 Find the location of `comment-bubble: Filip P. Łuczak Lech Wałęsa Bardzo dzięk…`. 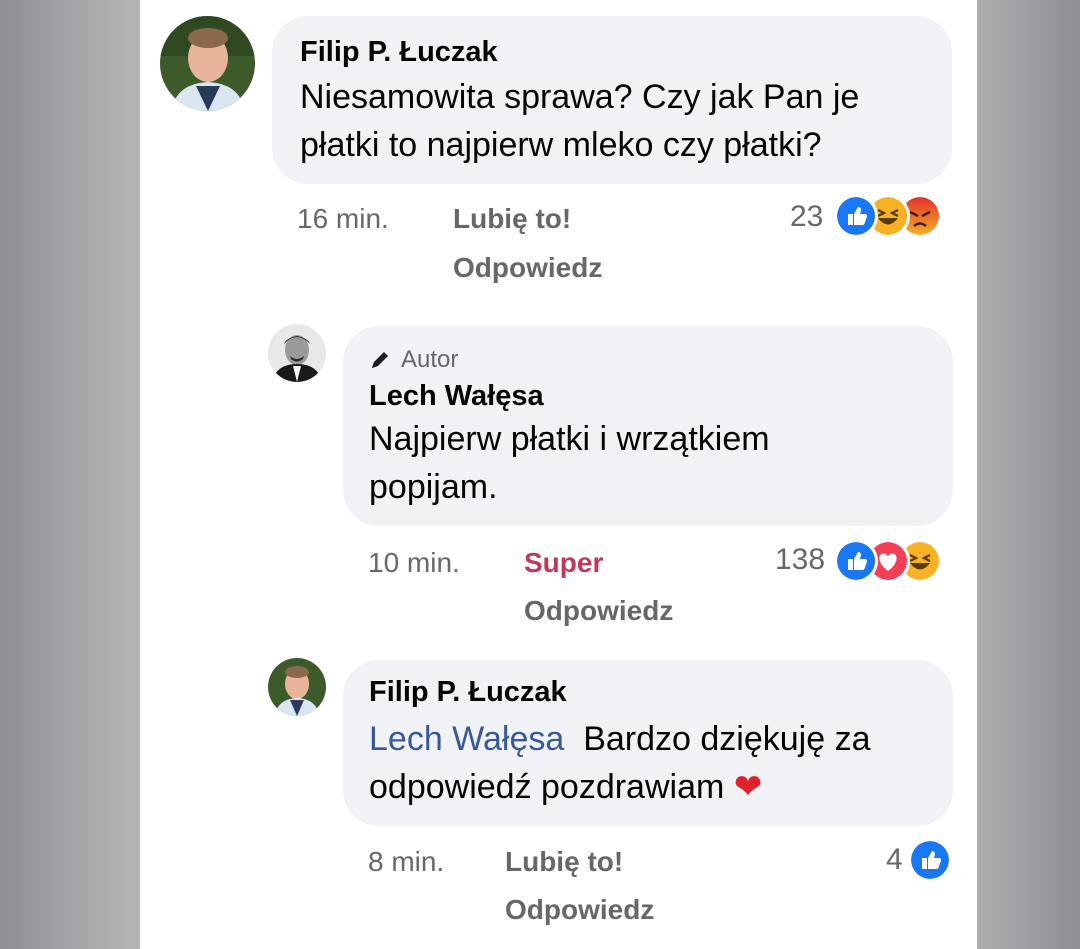

comment-bubble: Filip P. Łuczak Lech Wałęsa Bardzo dzięk… is located at coordinates (648, 743).